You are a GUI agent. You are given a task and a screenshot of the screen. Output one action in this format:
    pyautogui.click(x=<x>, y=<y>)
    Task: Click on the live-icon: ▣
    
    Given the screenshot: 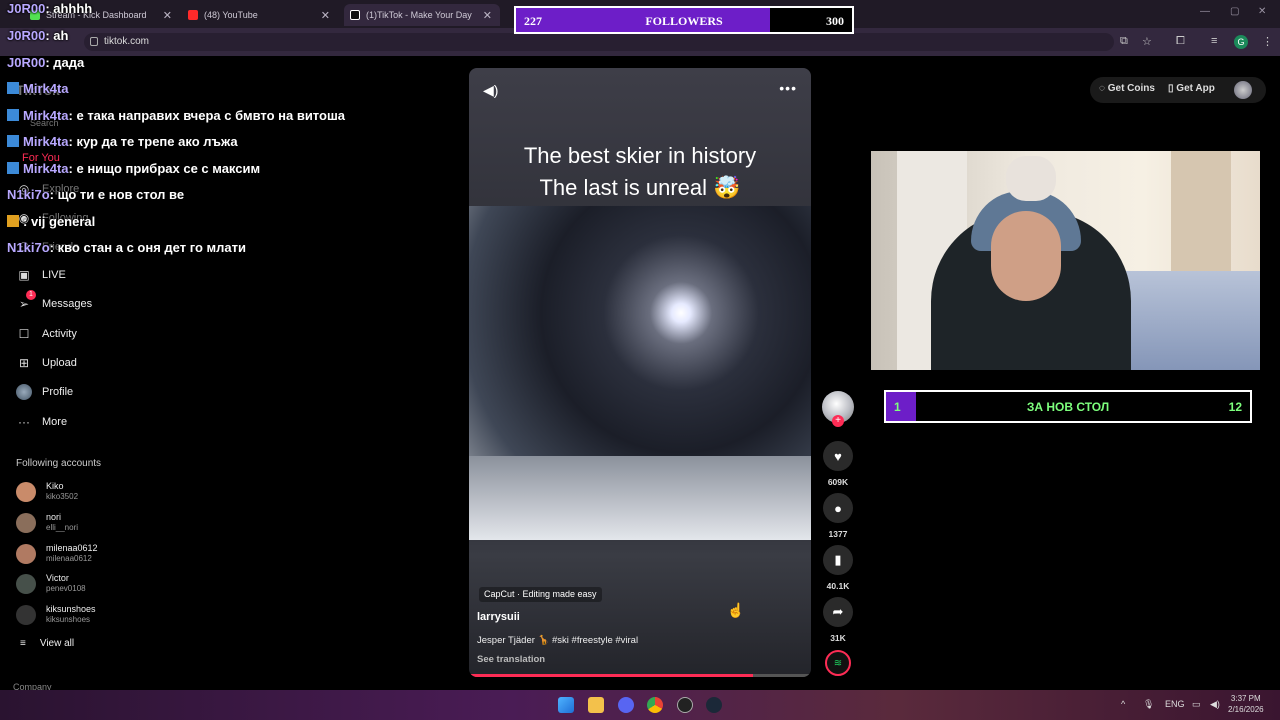 What is the action you would take?
    pyautogui.click(x=24, y=275)
    